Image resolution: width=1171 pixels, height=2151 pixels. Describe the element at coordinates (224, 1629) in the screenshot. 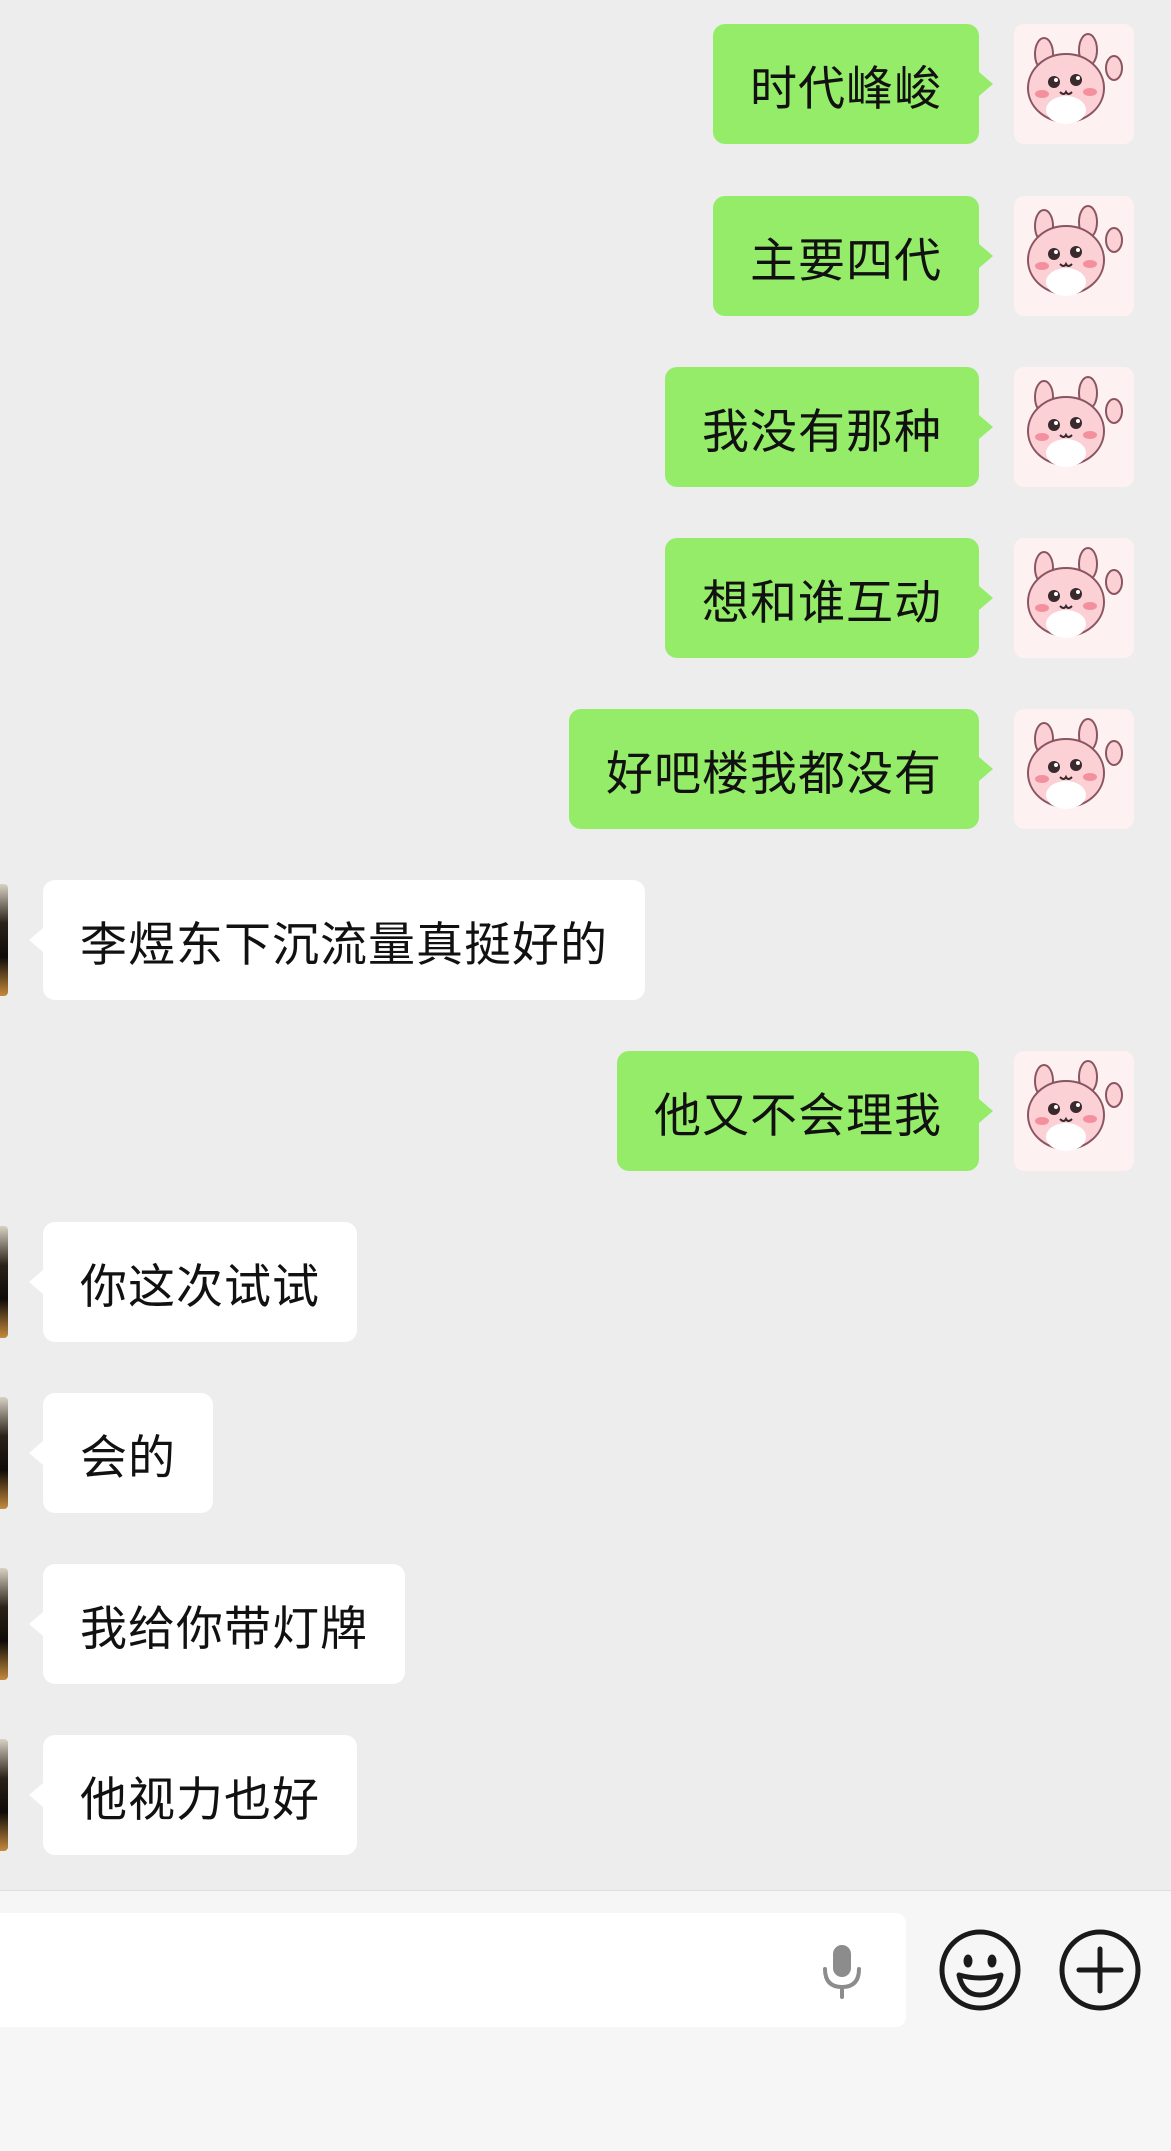

I see `message-text: 我给你带灯牌` at that location.